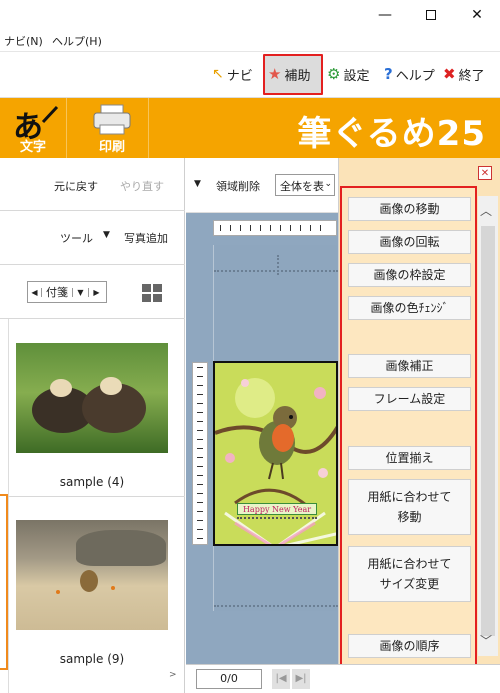 This screenshot has width=500, height=693. What do you see at coordinates (77, 41) in the screenshot?
I see `menu-help: ヘルプ(H)` at bounding box center [77, 41].